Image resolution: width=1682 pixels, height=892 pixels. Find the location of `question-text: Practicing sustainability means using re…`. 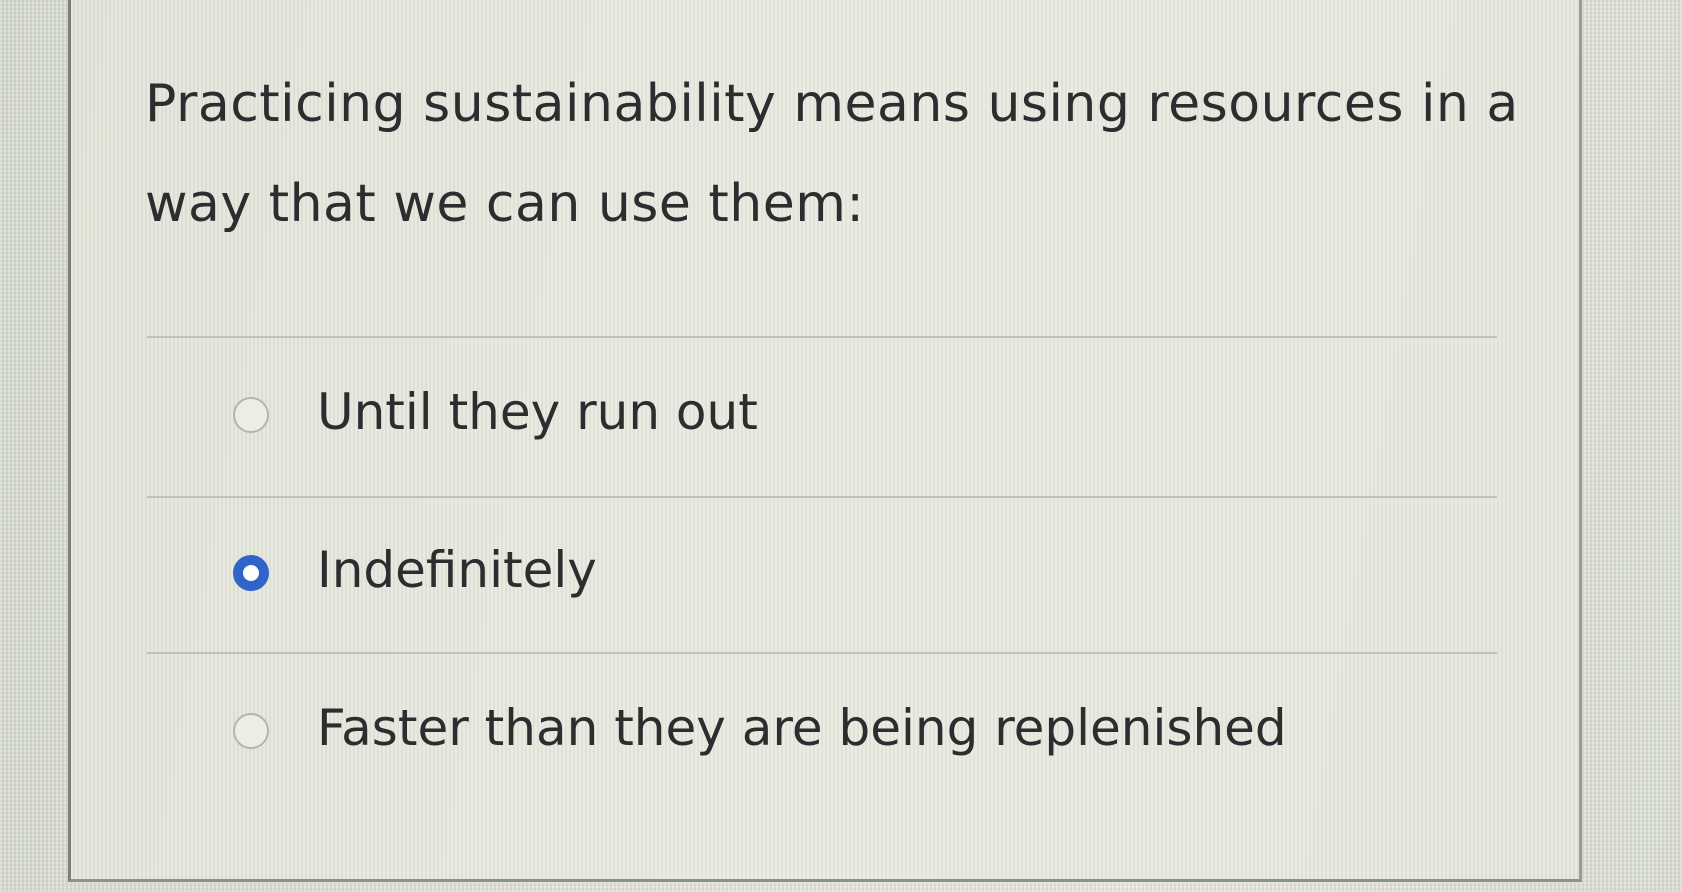

question-text: Practicing sustainability means using re… is located at coordinates (832, 154).